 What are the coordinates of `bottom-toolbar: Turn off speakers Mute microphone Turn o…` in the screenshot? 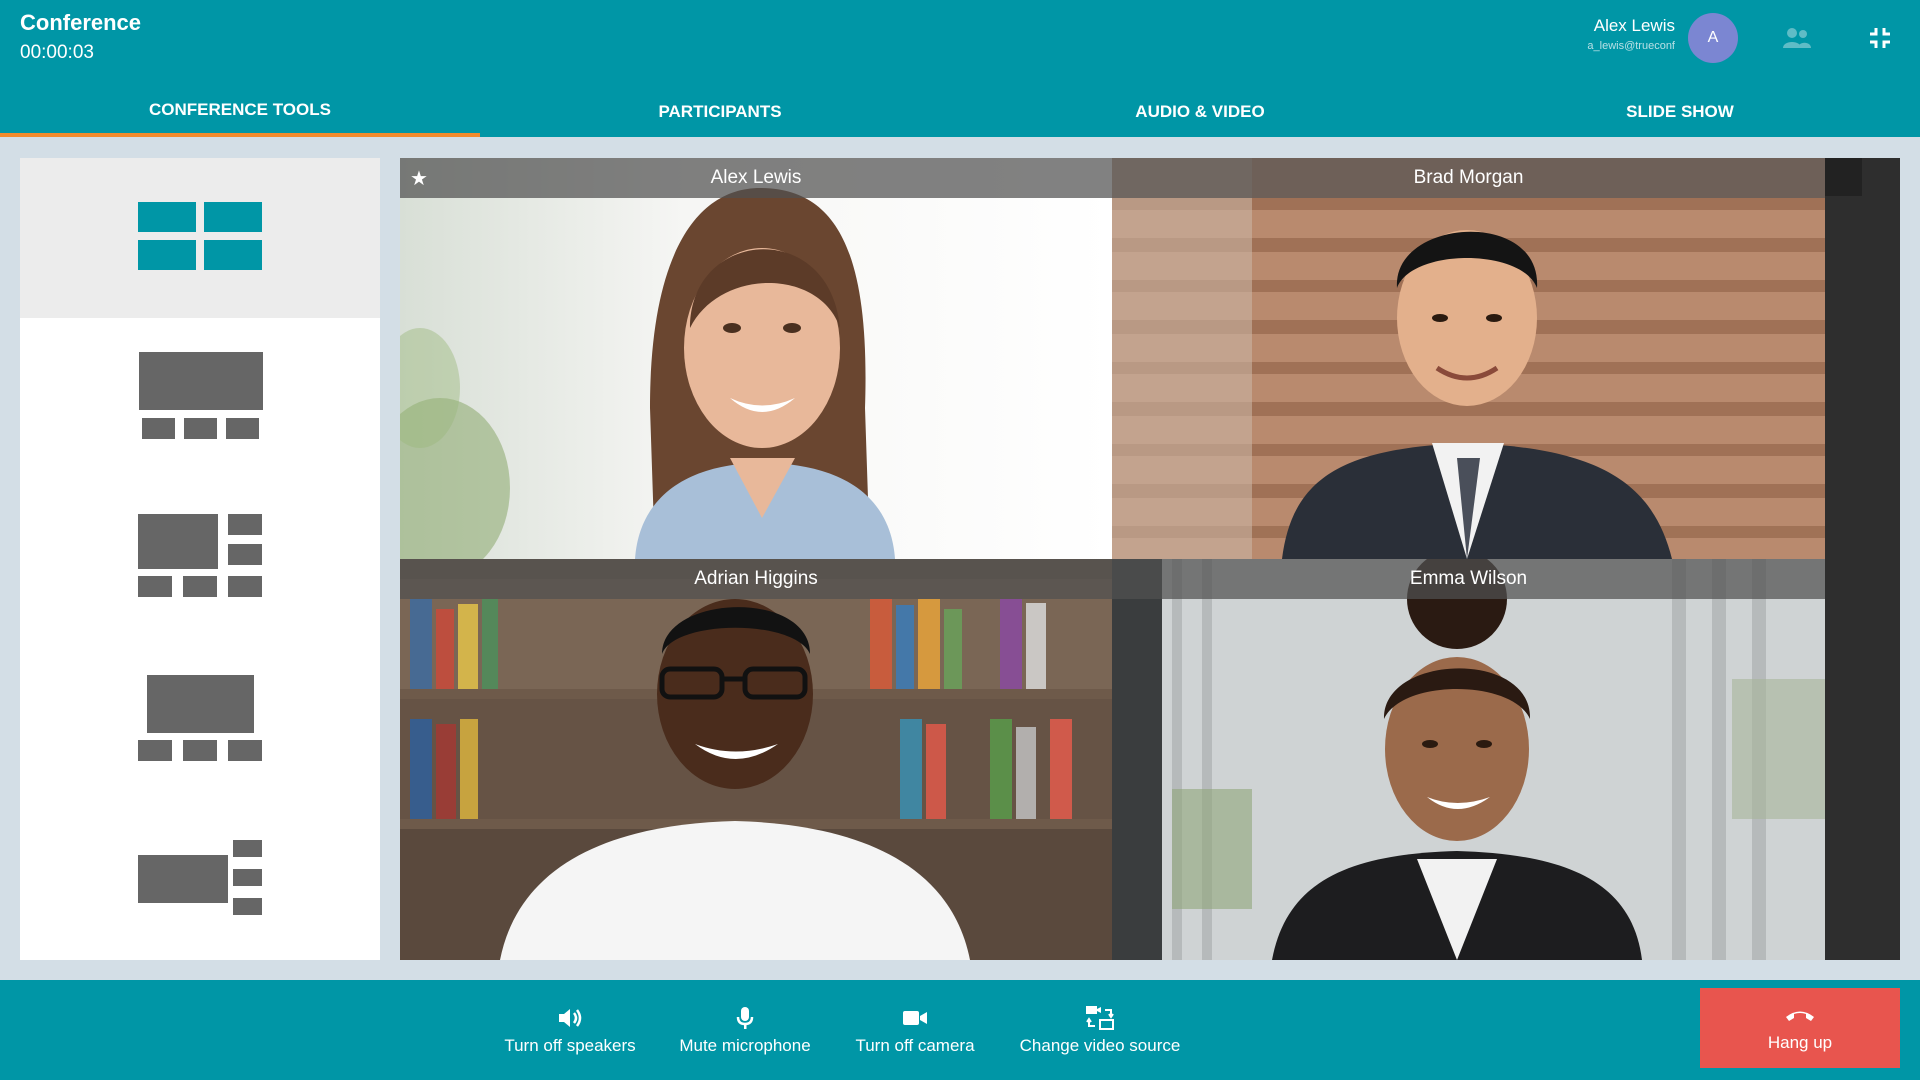 It's located at (960, 1030).